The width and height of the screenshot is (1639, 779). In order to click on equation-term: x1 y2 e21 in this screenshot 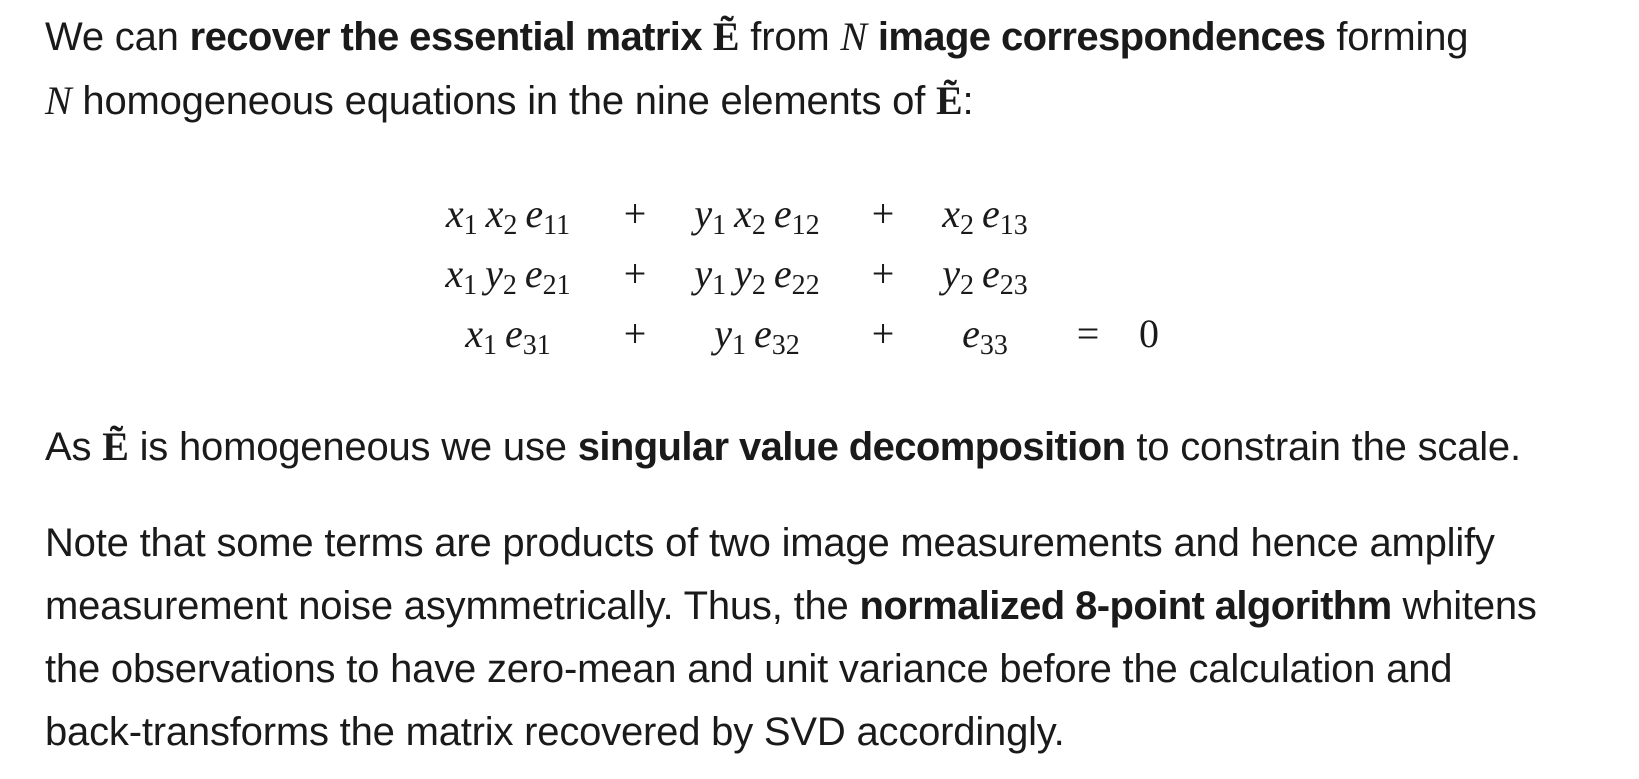, I will do `click(508, 276)`.